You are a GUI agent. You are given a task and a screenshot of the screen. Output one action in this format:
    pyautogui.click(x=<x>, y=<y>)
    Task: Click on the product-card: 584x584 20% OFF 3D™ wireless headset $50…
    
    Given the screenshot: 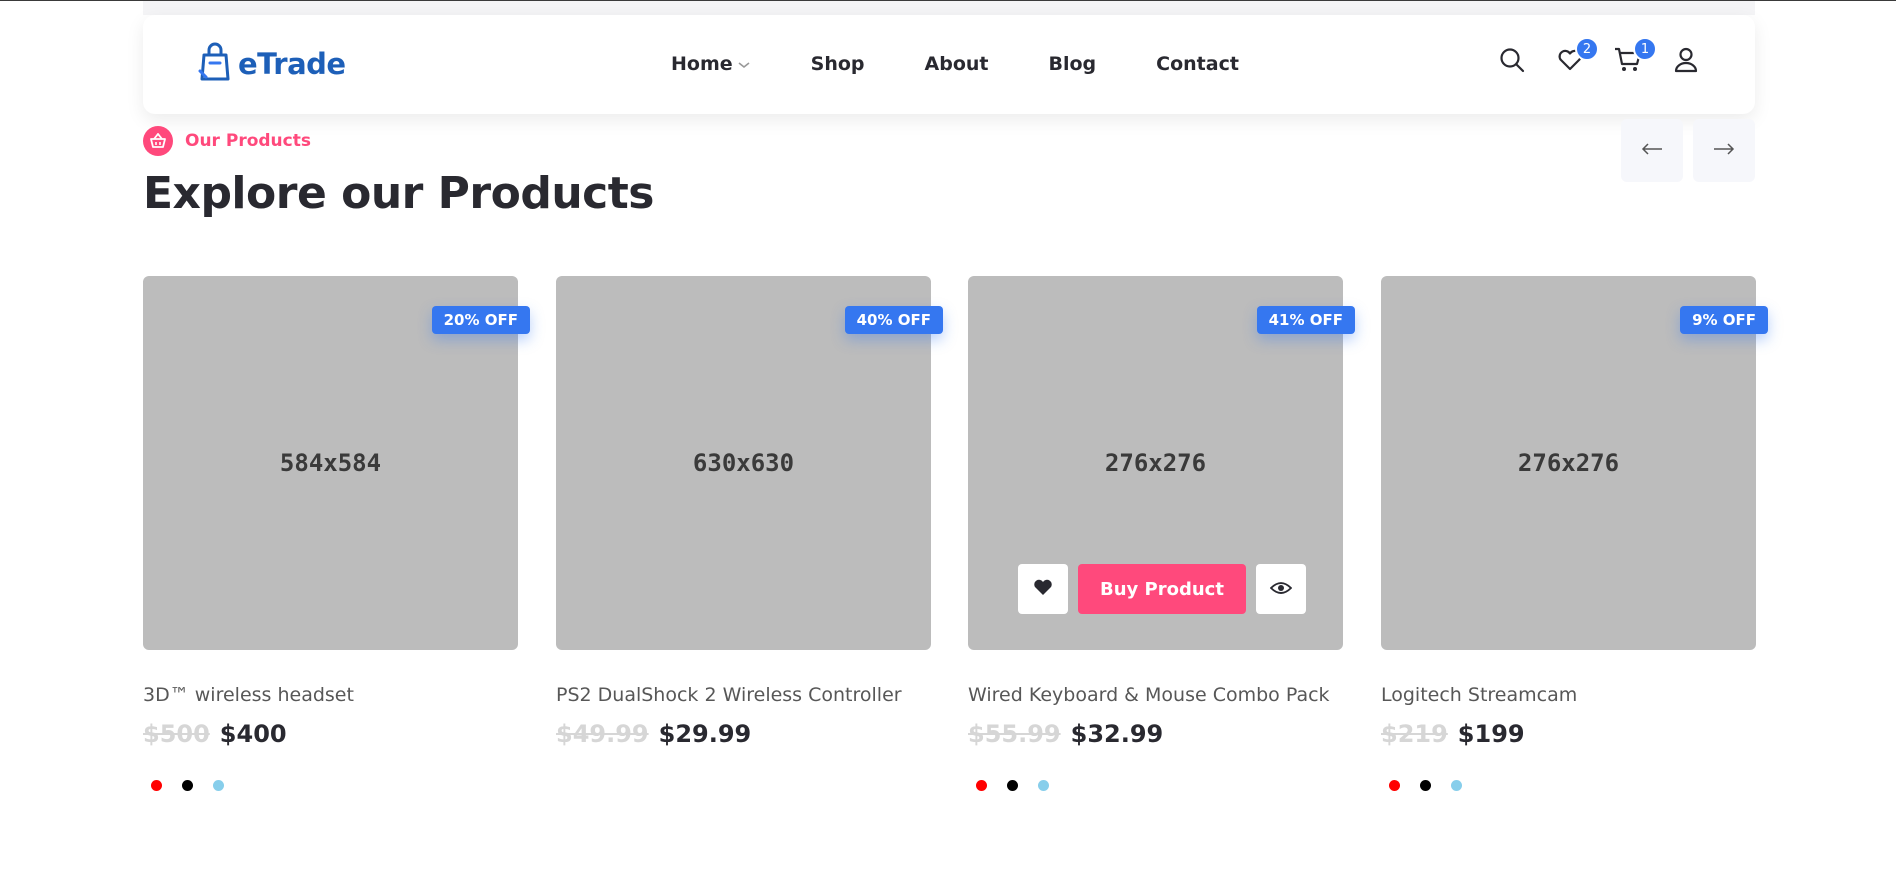 What is the action you would take?
    pyautogui.click(x=336, y=533)
    